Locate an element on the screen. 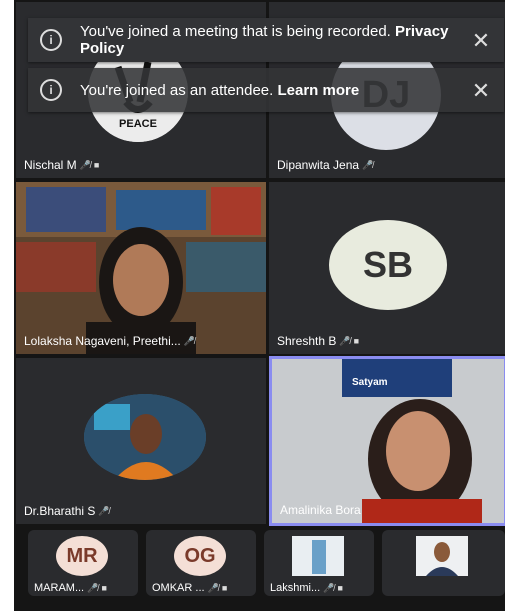 This screenshot has width=505, height=611. participant-name: Nischal M 🎤̸ ■ is located at coordinates (62, 165).